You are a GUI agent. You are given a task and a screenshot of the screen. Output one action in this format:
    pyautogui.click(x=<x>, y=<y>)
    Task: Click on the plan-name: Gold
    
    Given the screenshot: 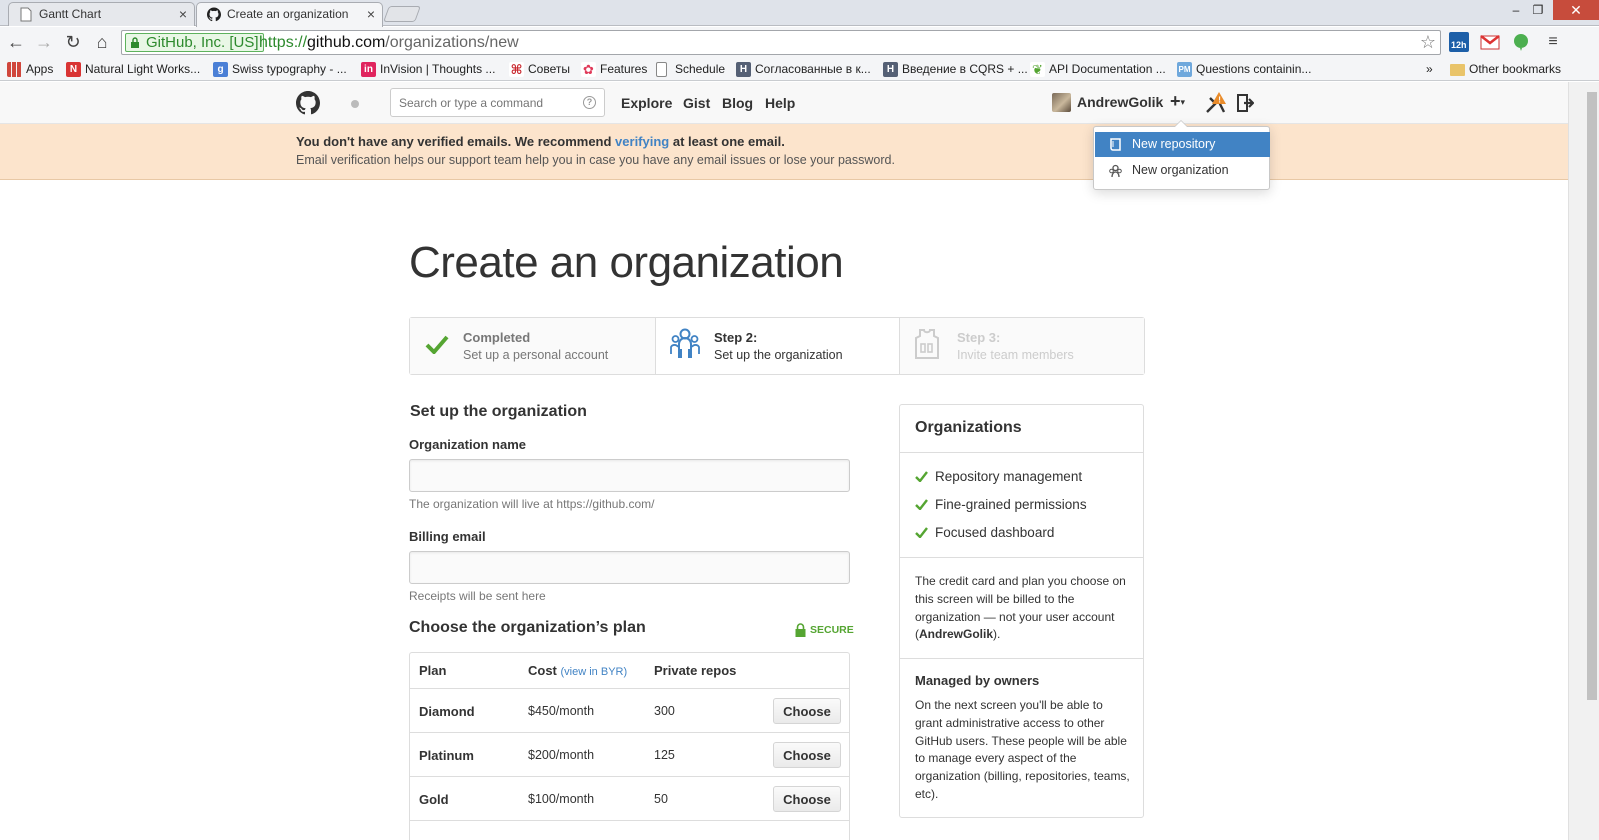 What is the action you would take?
    pyautogui.click(x=434, y=799)
    